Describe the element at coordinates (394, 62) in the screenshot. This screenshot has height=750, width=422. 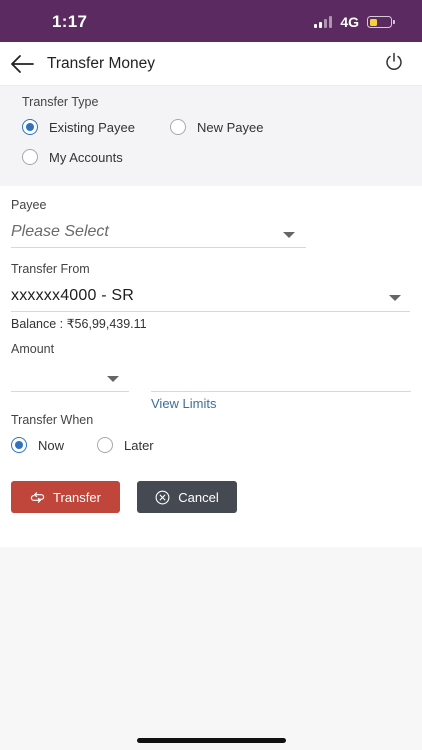
I see `power-icon` at that location.